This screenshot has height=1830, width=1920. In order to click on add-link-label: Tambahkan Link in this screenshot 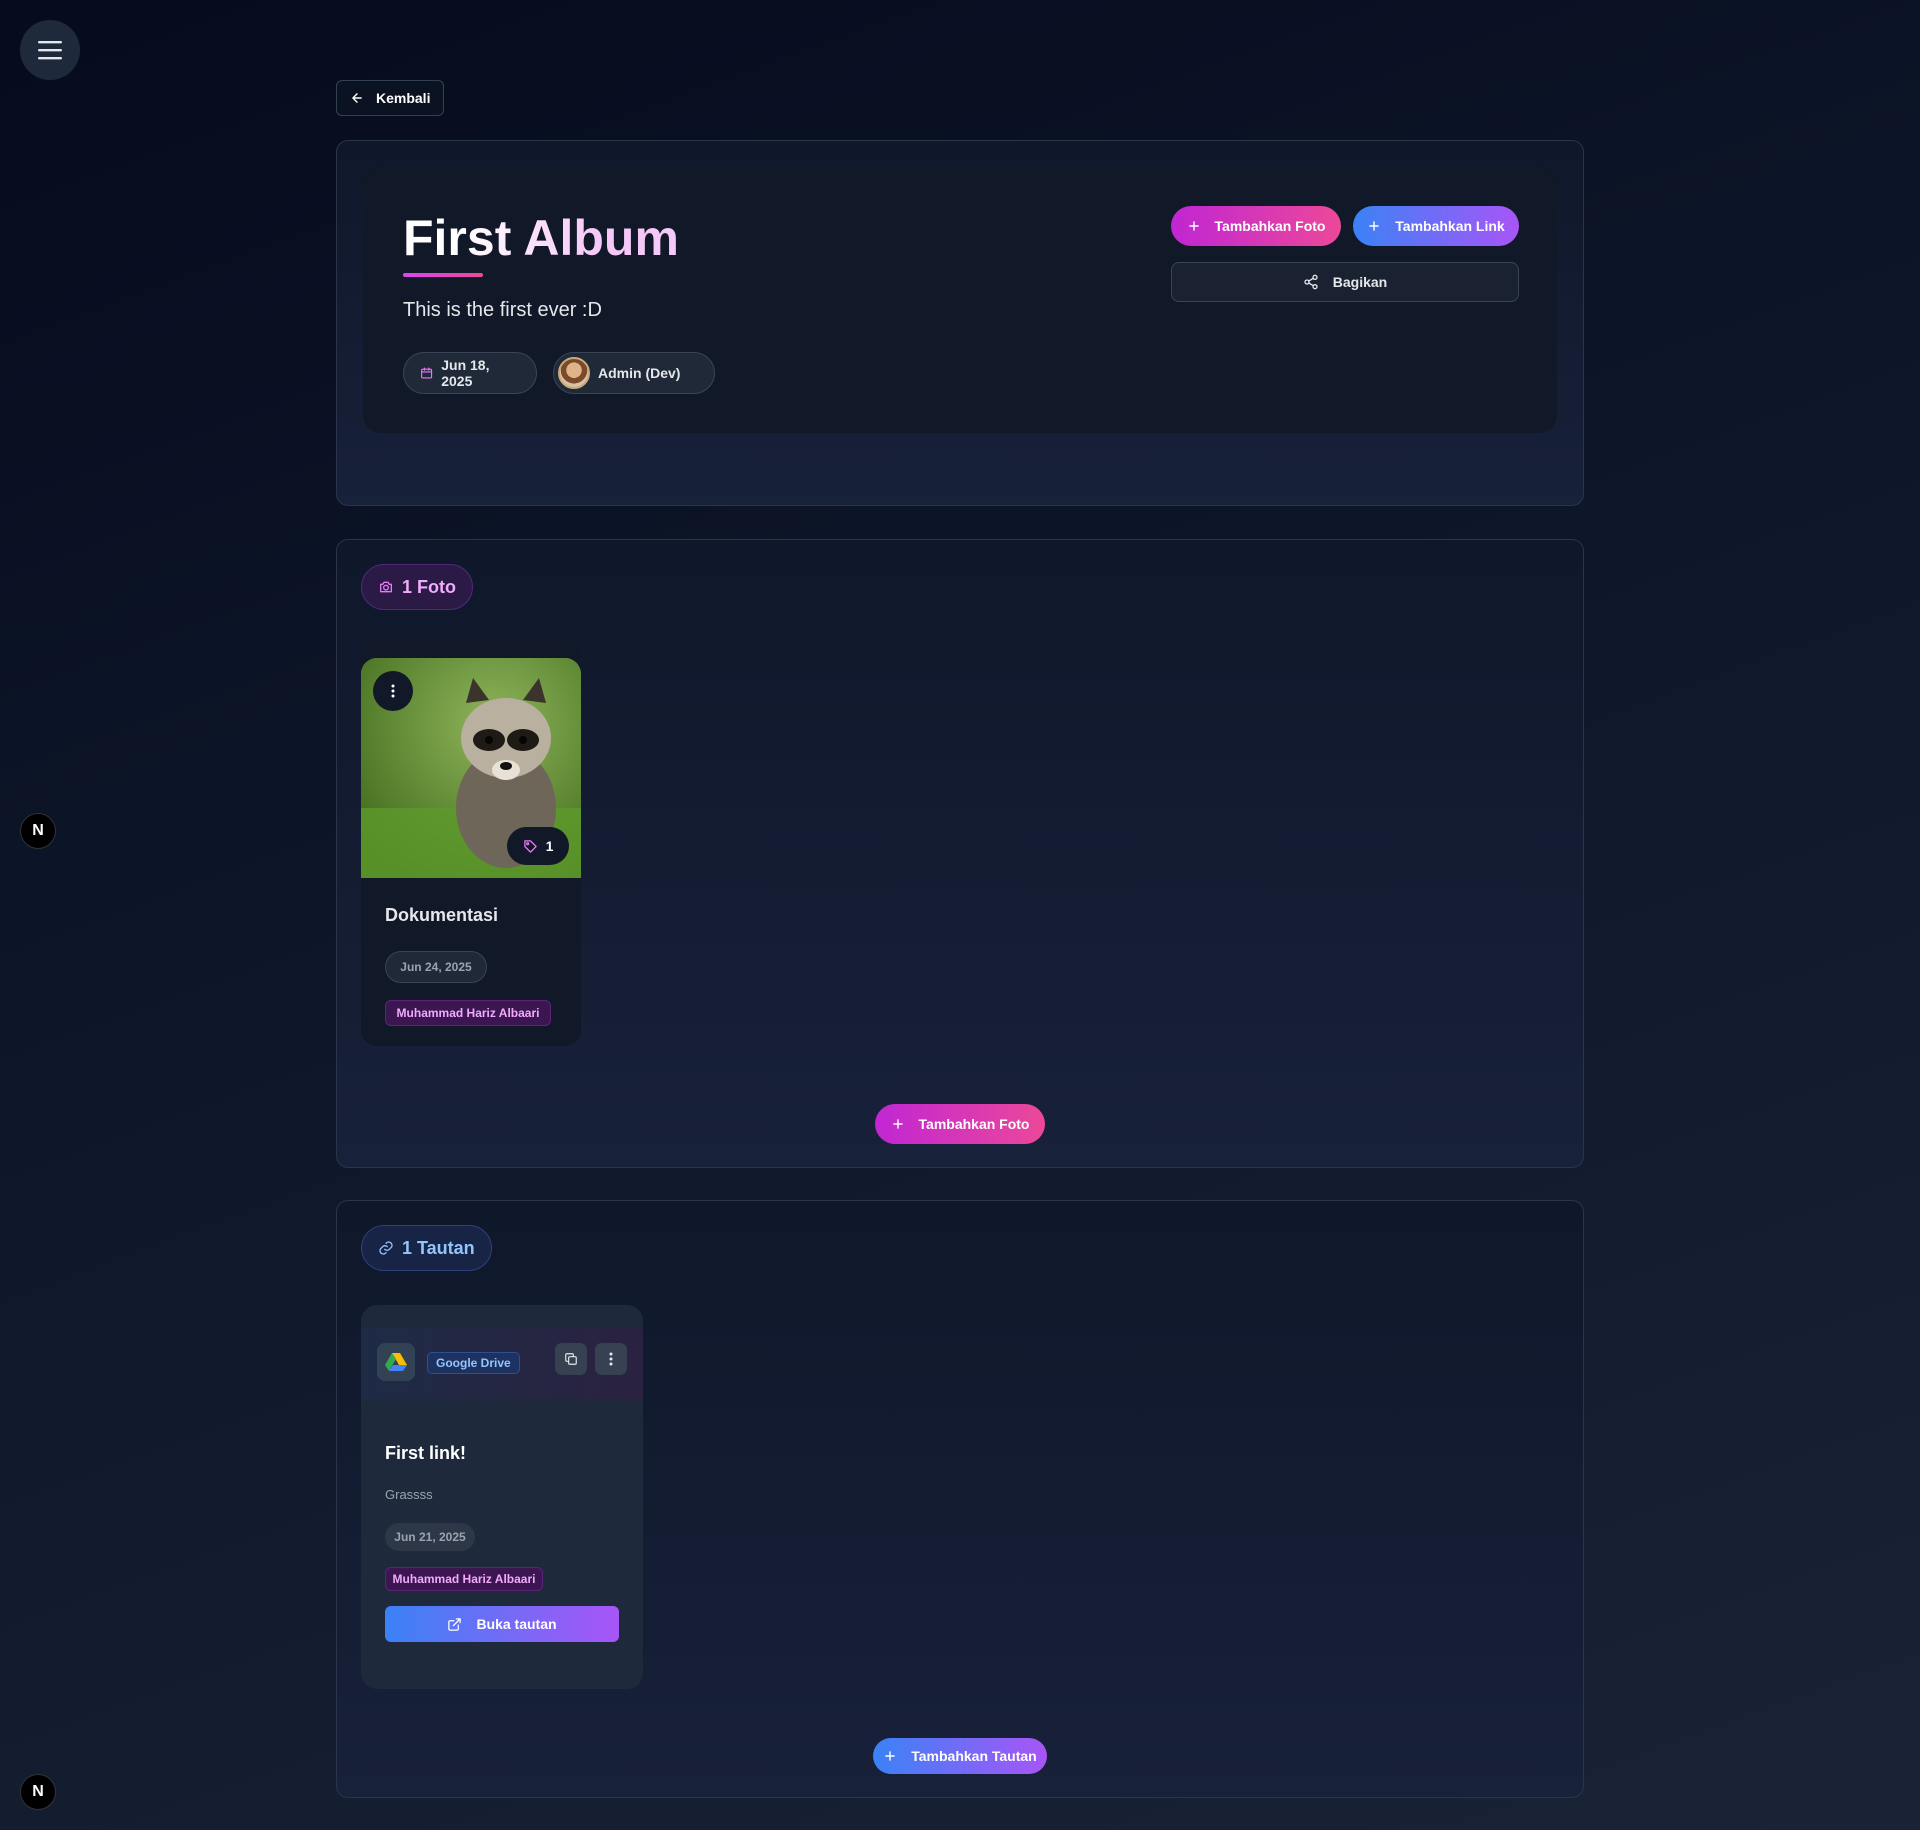, I will do `click(1450, 226)`.